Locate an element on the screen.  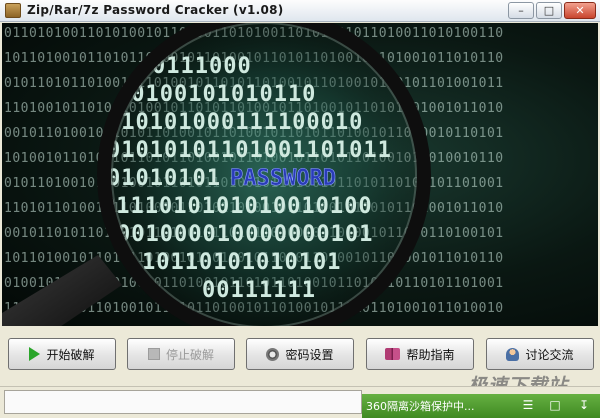
pin-icon: ↧ is located at coordinates (584, 405).